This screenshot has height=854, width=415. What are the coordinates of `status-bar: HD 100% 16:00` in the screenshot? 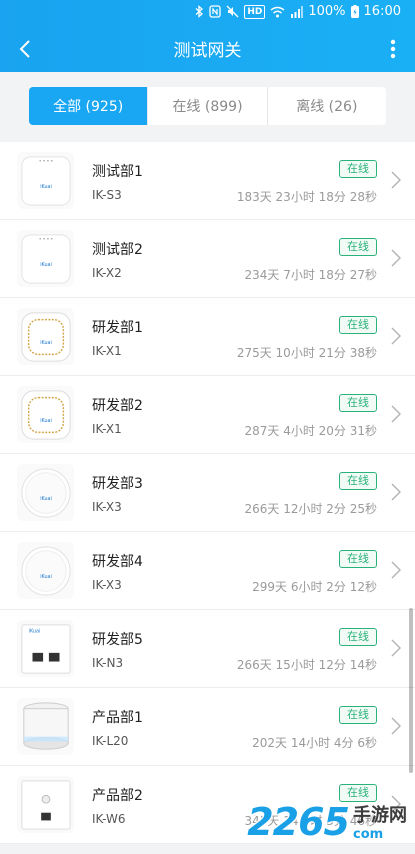 It's located at (207, 13).